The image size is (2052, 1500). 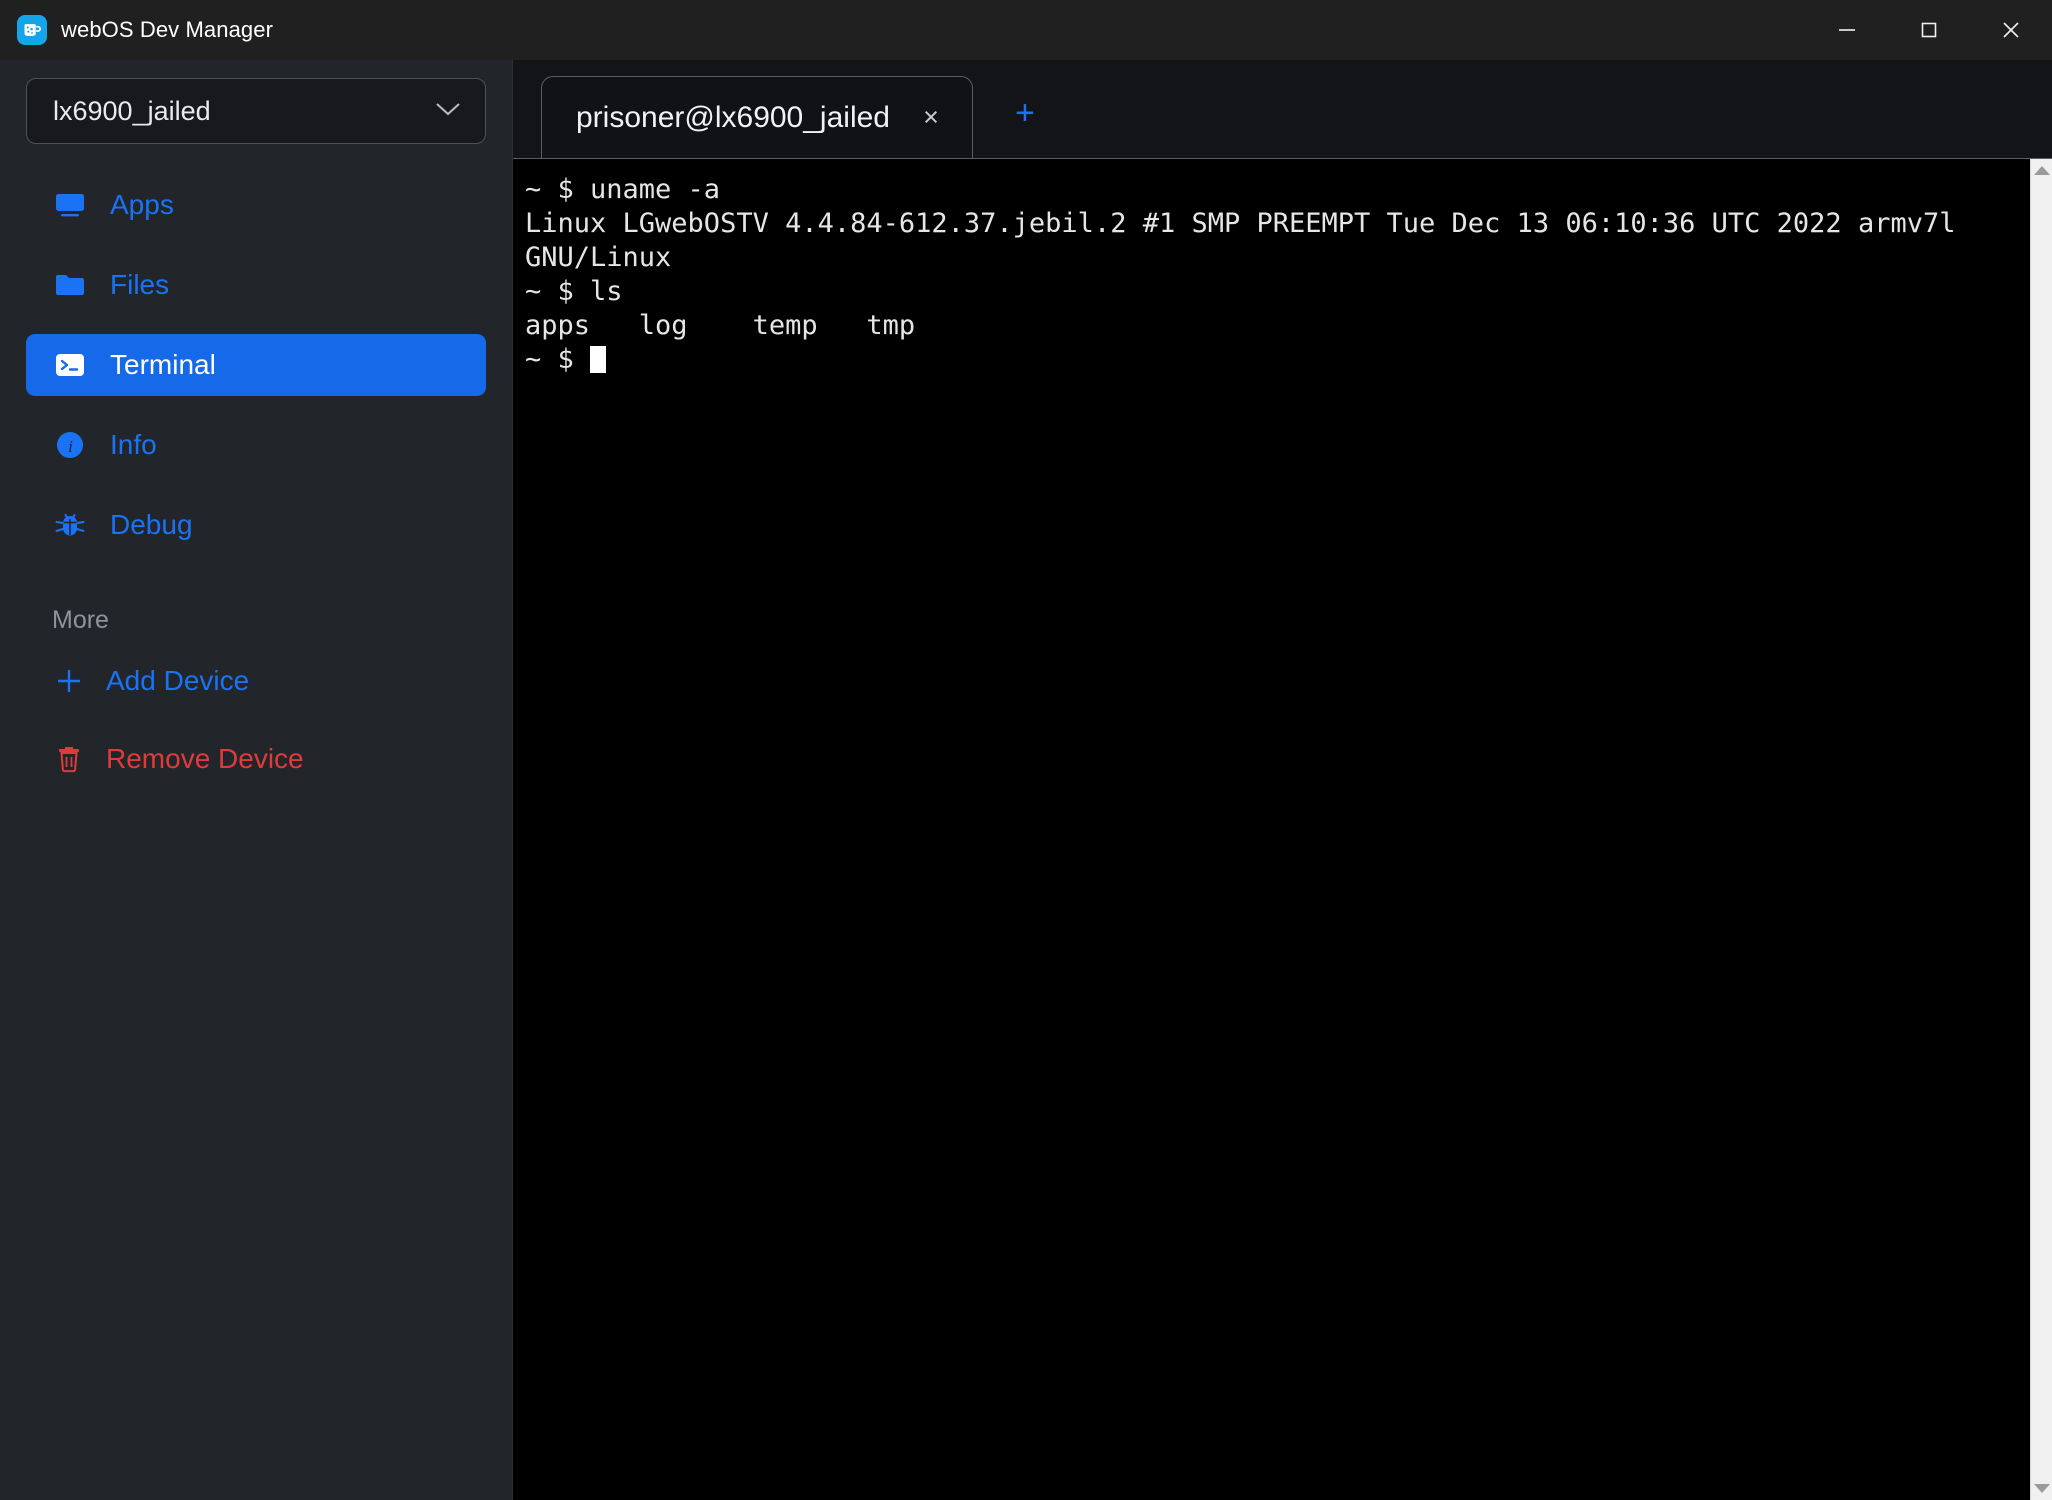 I want to click on device-select-value: lx6900_jailed, so click(x=132, y=110).